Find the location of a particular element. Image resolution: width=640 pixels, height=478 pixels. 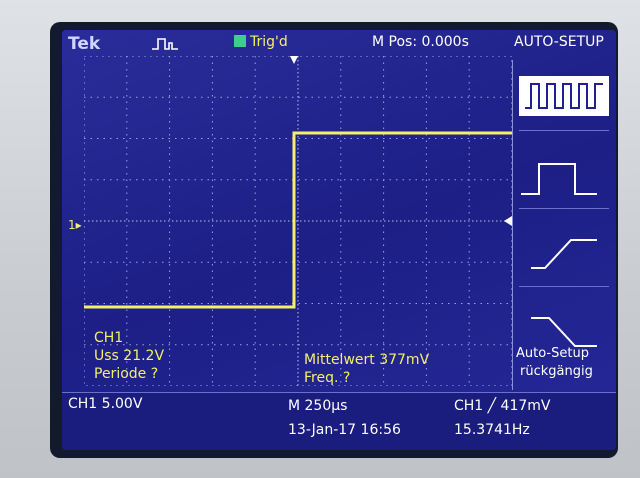

trigger-setting: CH1 ╱ 417mV is located at coordinates (502, 406).